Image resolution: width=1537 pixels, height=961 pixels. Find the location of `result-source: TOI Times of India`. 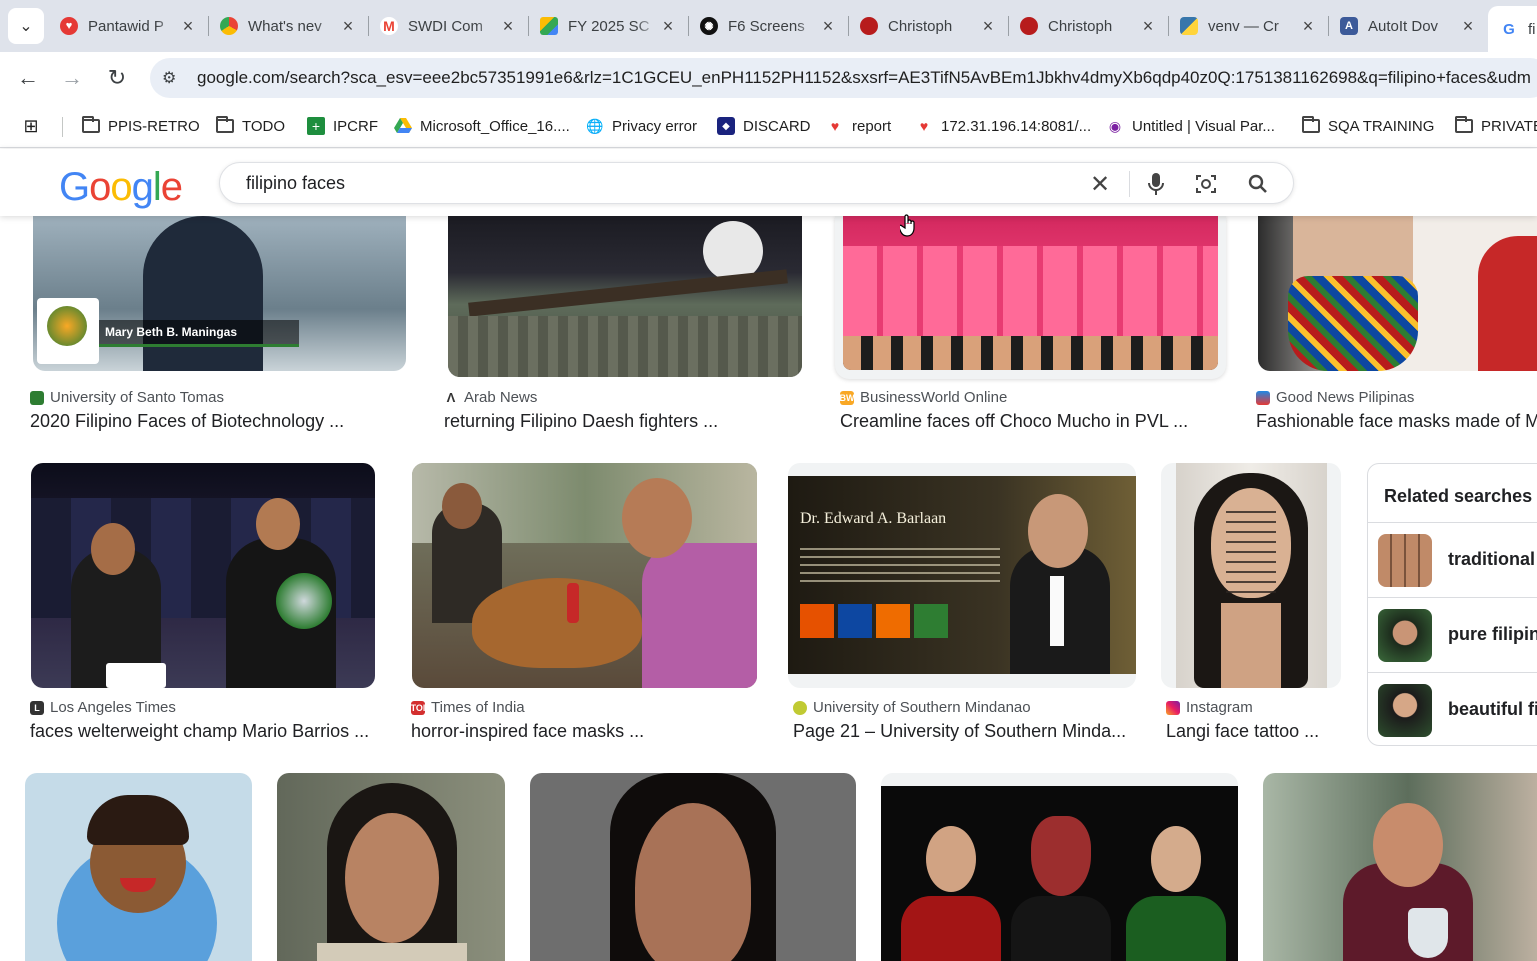

result-source: TOI Times of India is located at coordinates (468, 707).